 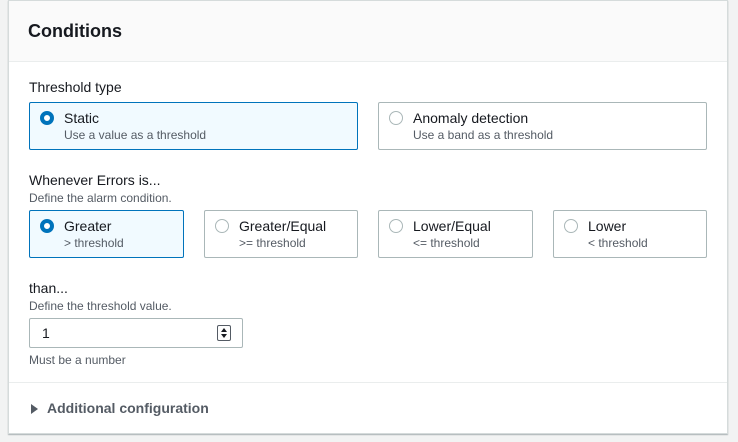 I want to click on condition-description: Define the alarm condition., so click(x=100, y=198).